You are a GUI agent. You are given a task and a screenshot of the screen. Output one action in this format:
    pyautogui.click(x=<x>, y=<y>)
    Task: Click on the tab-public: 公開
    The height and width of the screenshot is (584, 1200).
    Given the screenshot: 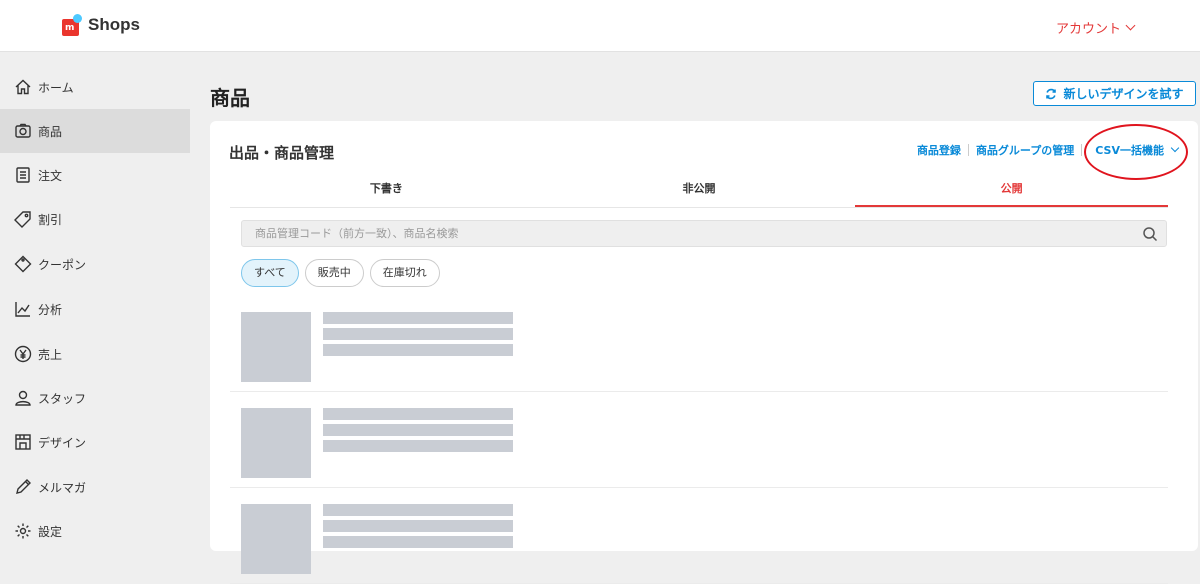 What is the action you would take?
    pyautogui.click(x=1012, y=191)
    